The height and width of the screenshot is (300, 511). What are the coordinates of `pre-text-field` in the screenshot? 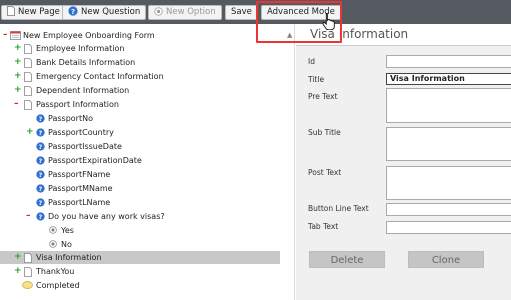 It's located at (448, 105).